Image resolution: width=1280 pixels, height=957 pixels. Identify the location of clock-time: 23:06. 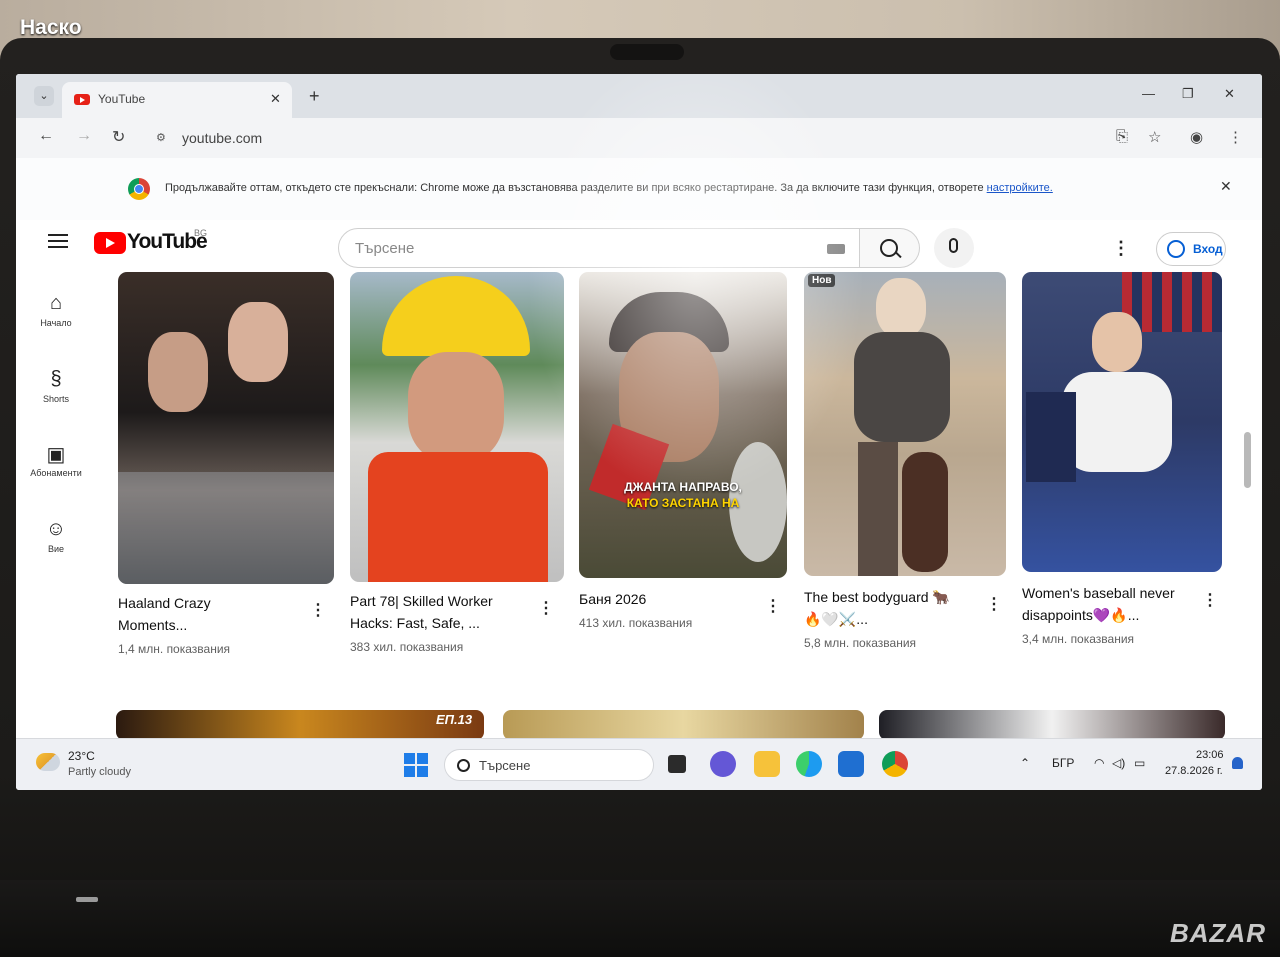
(1210, 755).